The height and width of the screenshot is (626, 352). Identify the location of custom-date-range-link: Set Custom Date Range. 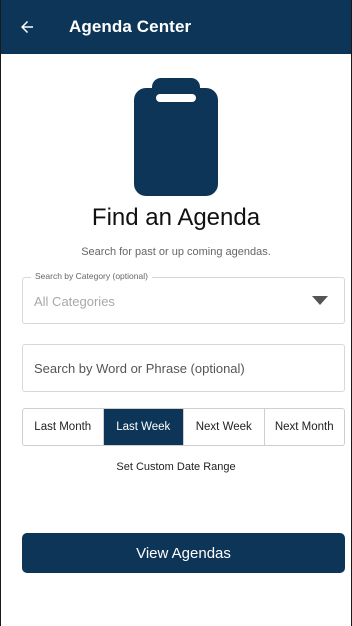
(176, 467).